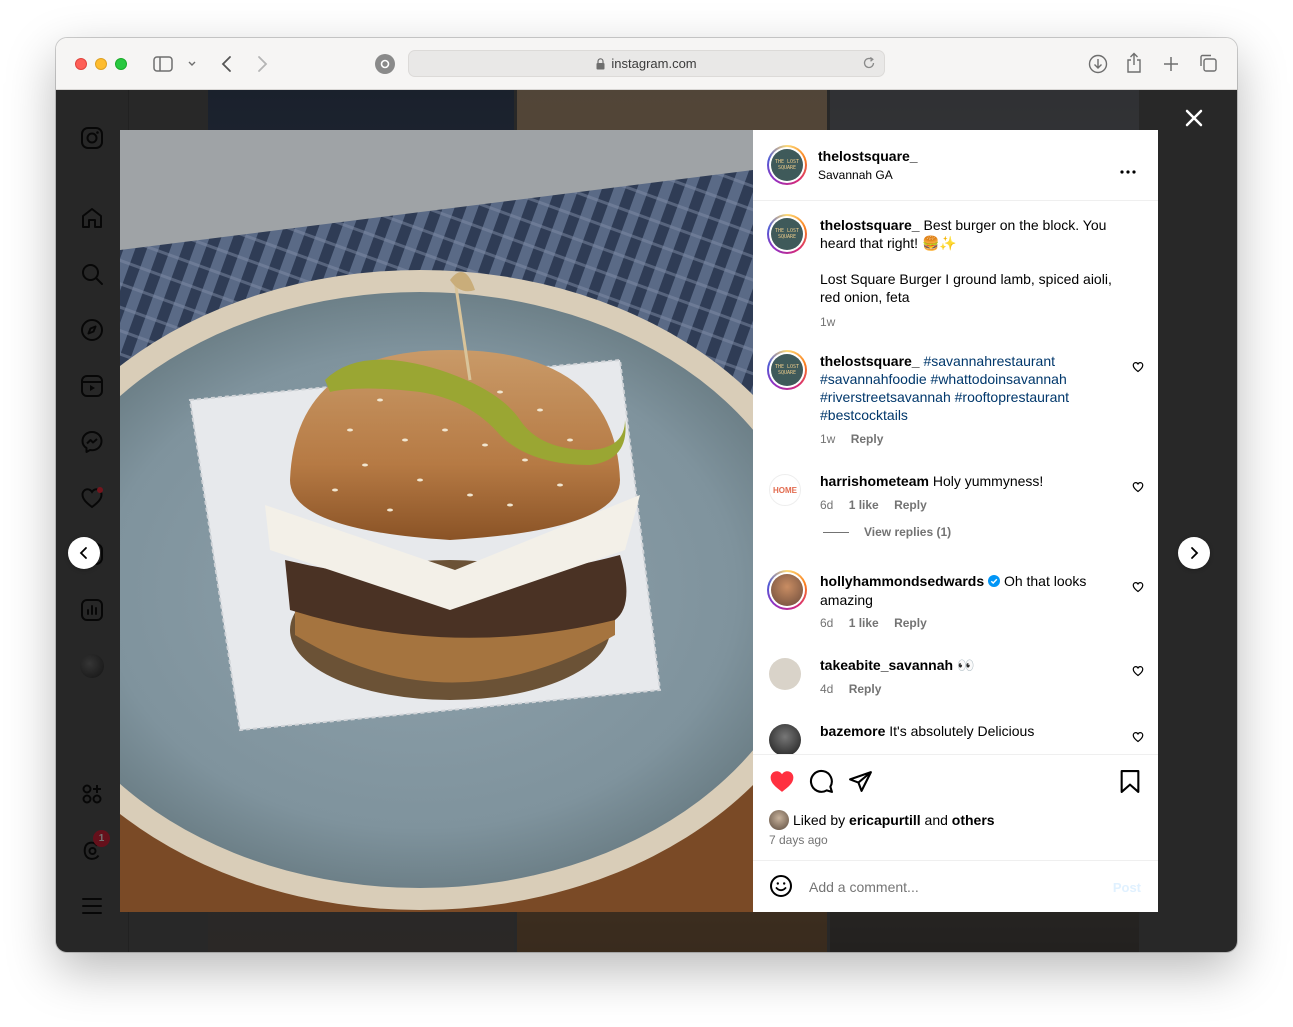  What do you see at coordinates (902, 581) in the screenshot?
I see `comment-username: hollyhammondsedwards` at bounding box center [902, 581].